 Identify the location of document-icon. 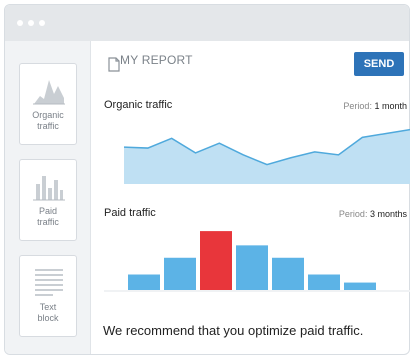
(114, 64).